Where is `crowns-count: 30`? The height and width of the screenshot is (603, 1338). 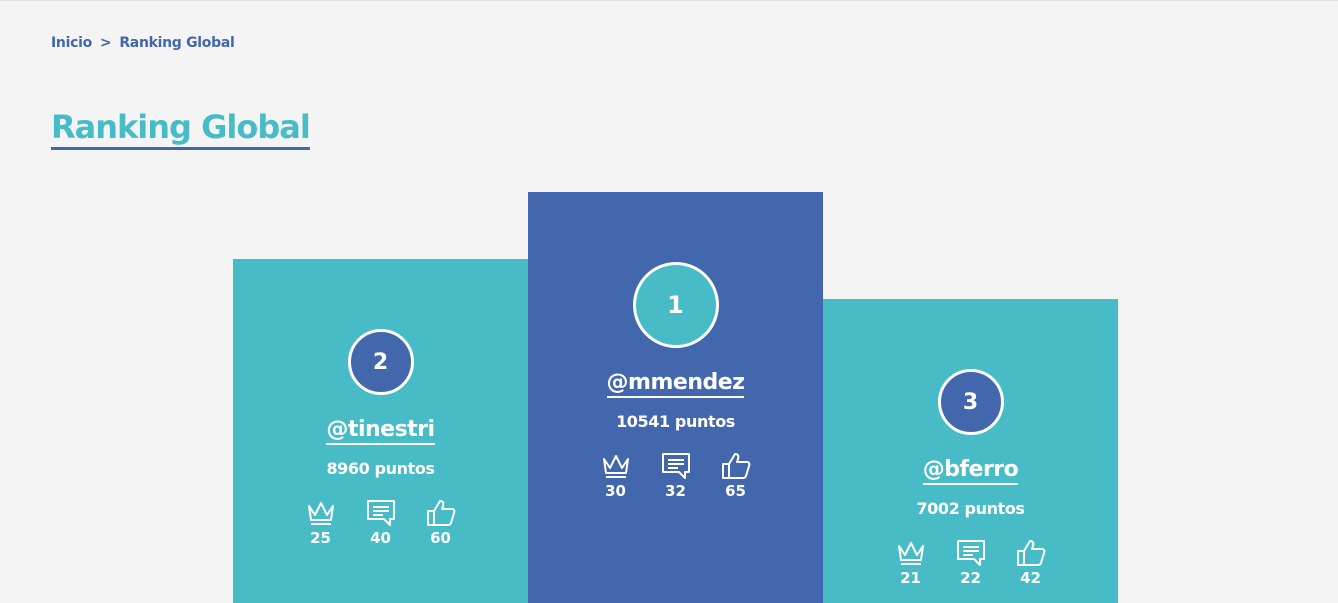
crowns-count: 30 is located at coordinates (615, 491).